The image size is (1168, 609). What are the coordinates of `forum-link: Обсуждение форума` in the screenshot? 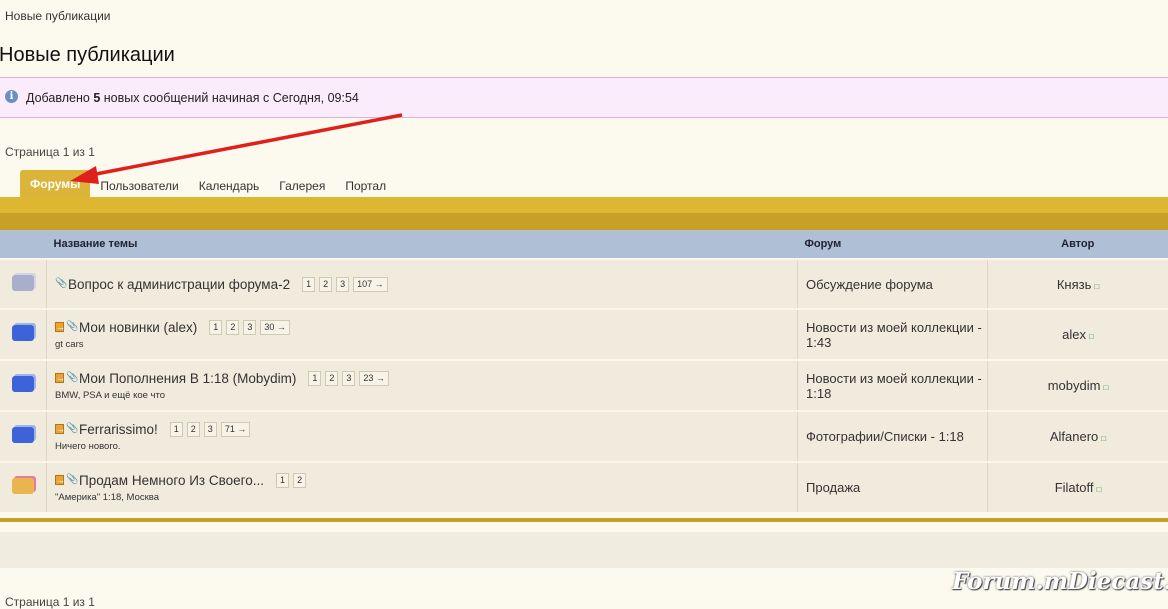 It's located at (869, 284).